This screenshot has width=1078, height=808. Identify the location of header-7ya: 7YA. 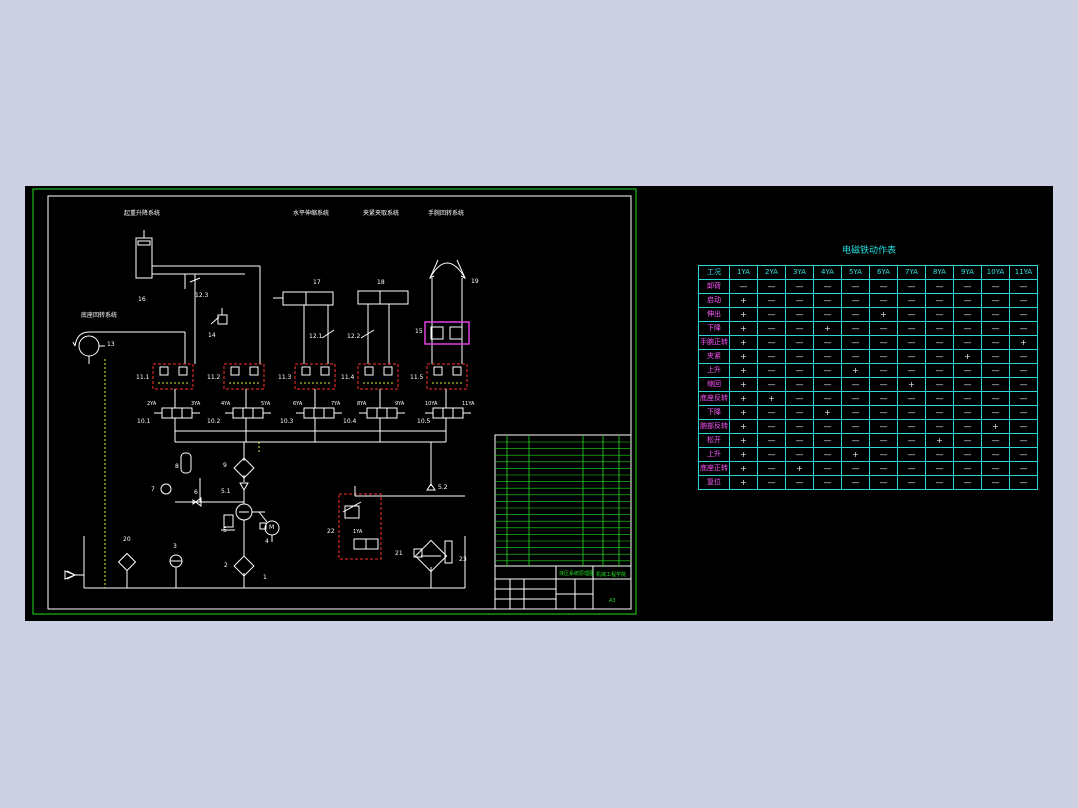
(911, 272).